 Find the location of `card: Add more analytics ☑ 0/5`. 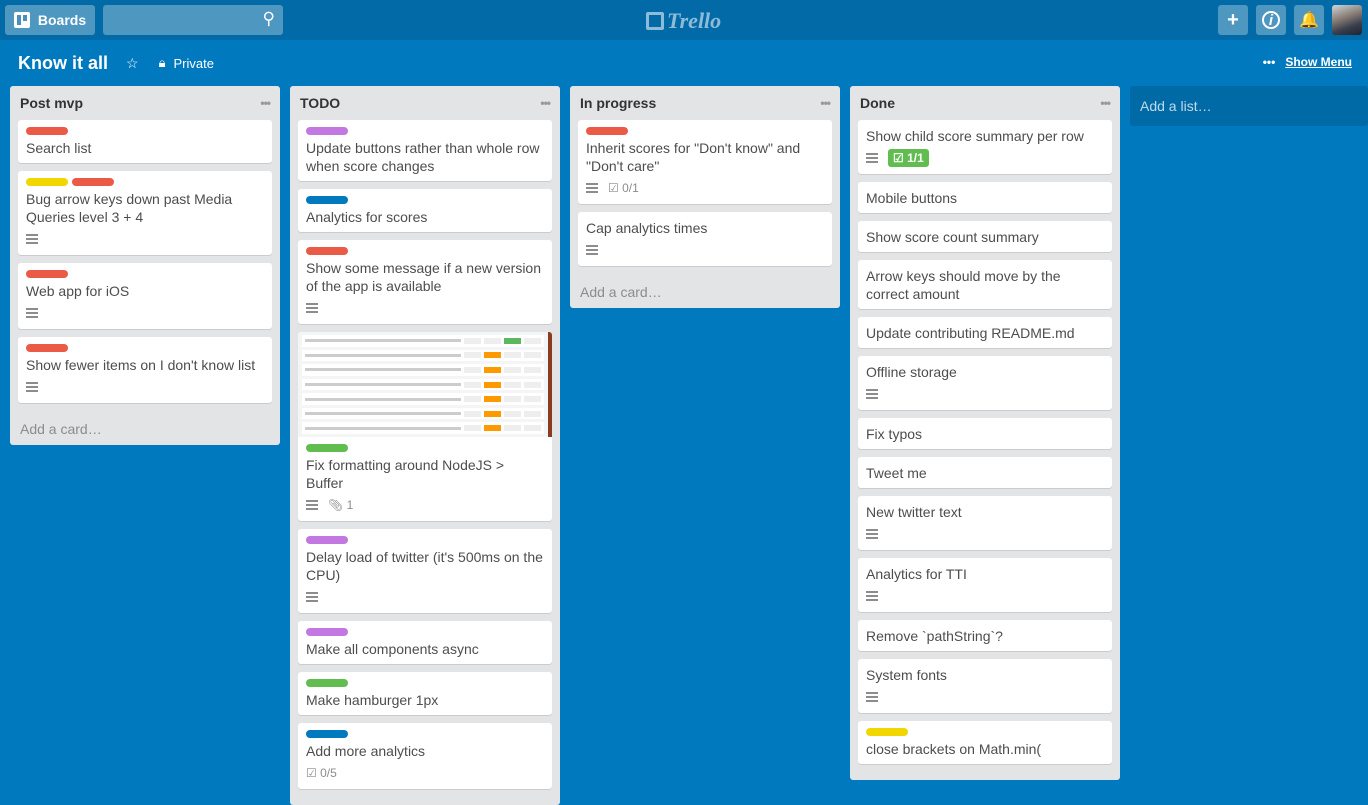

card: Add more analytics ☑ 0/5 is located at coordinates (425, 756).